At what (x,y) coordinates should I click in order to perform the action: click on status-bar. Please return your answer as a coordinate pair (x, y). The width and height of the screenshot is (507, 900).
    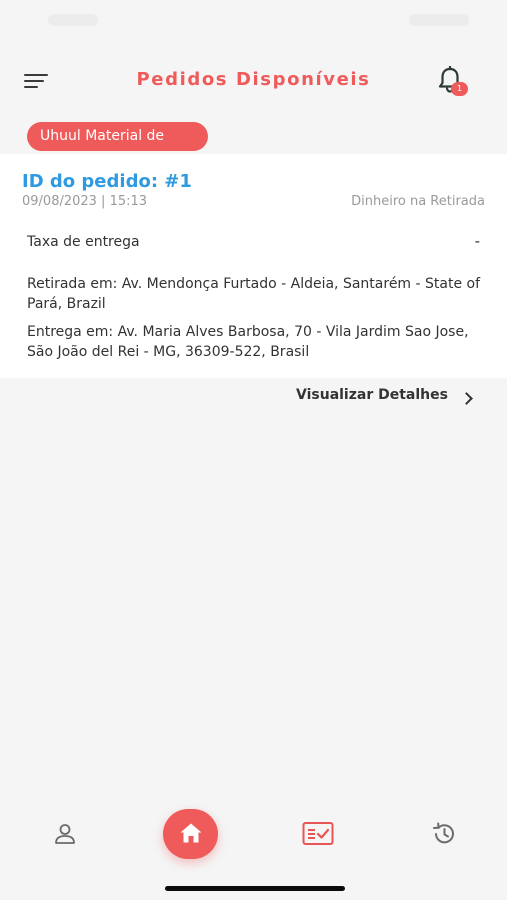
    Looking at the image, I should click on (253, 22).